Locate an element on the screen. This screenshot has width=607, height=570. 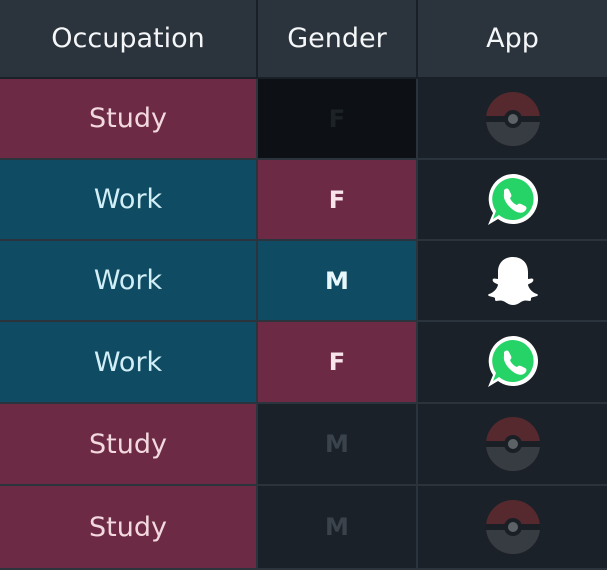
table-row: Study F is located at coordinates (303, 119).